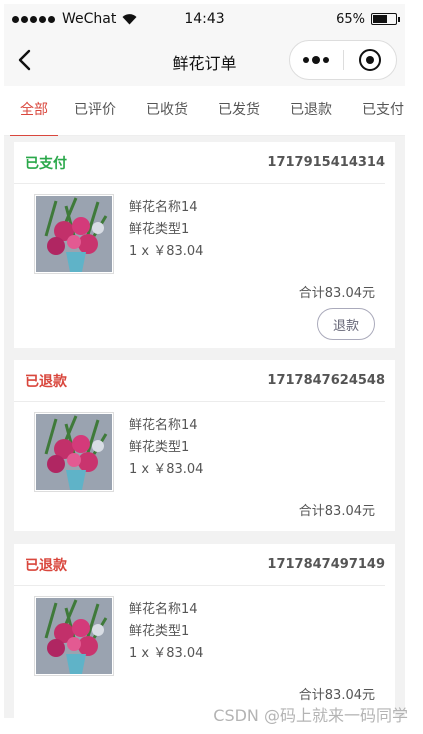 The height and width of the screenshot is (734, 423). I want to click on nav-bar: 鲜花订单, so click(204, 60).